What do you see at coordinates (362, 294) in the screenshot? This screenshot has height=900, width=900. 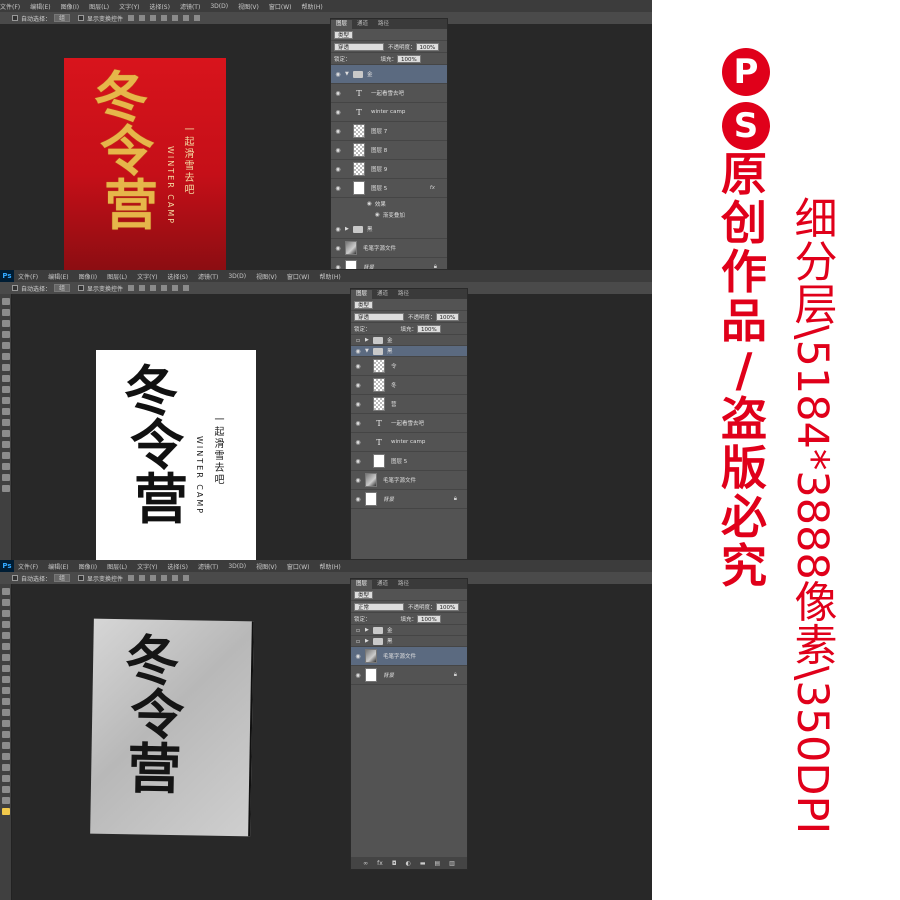 I see `tab-layers: 图层` at bounding box center [362, 294].